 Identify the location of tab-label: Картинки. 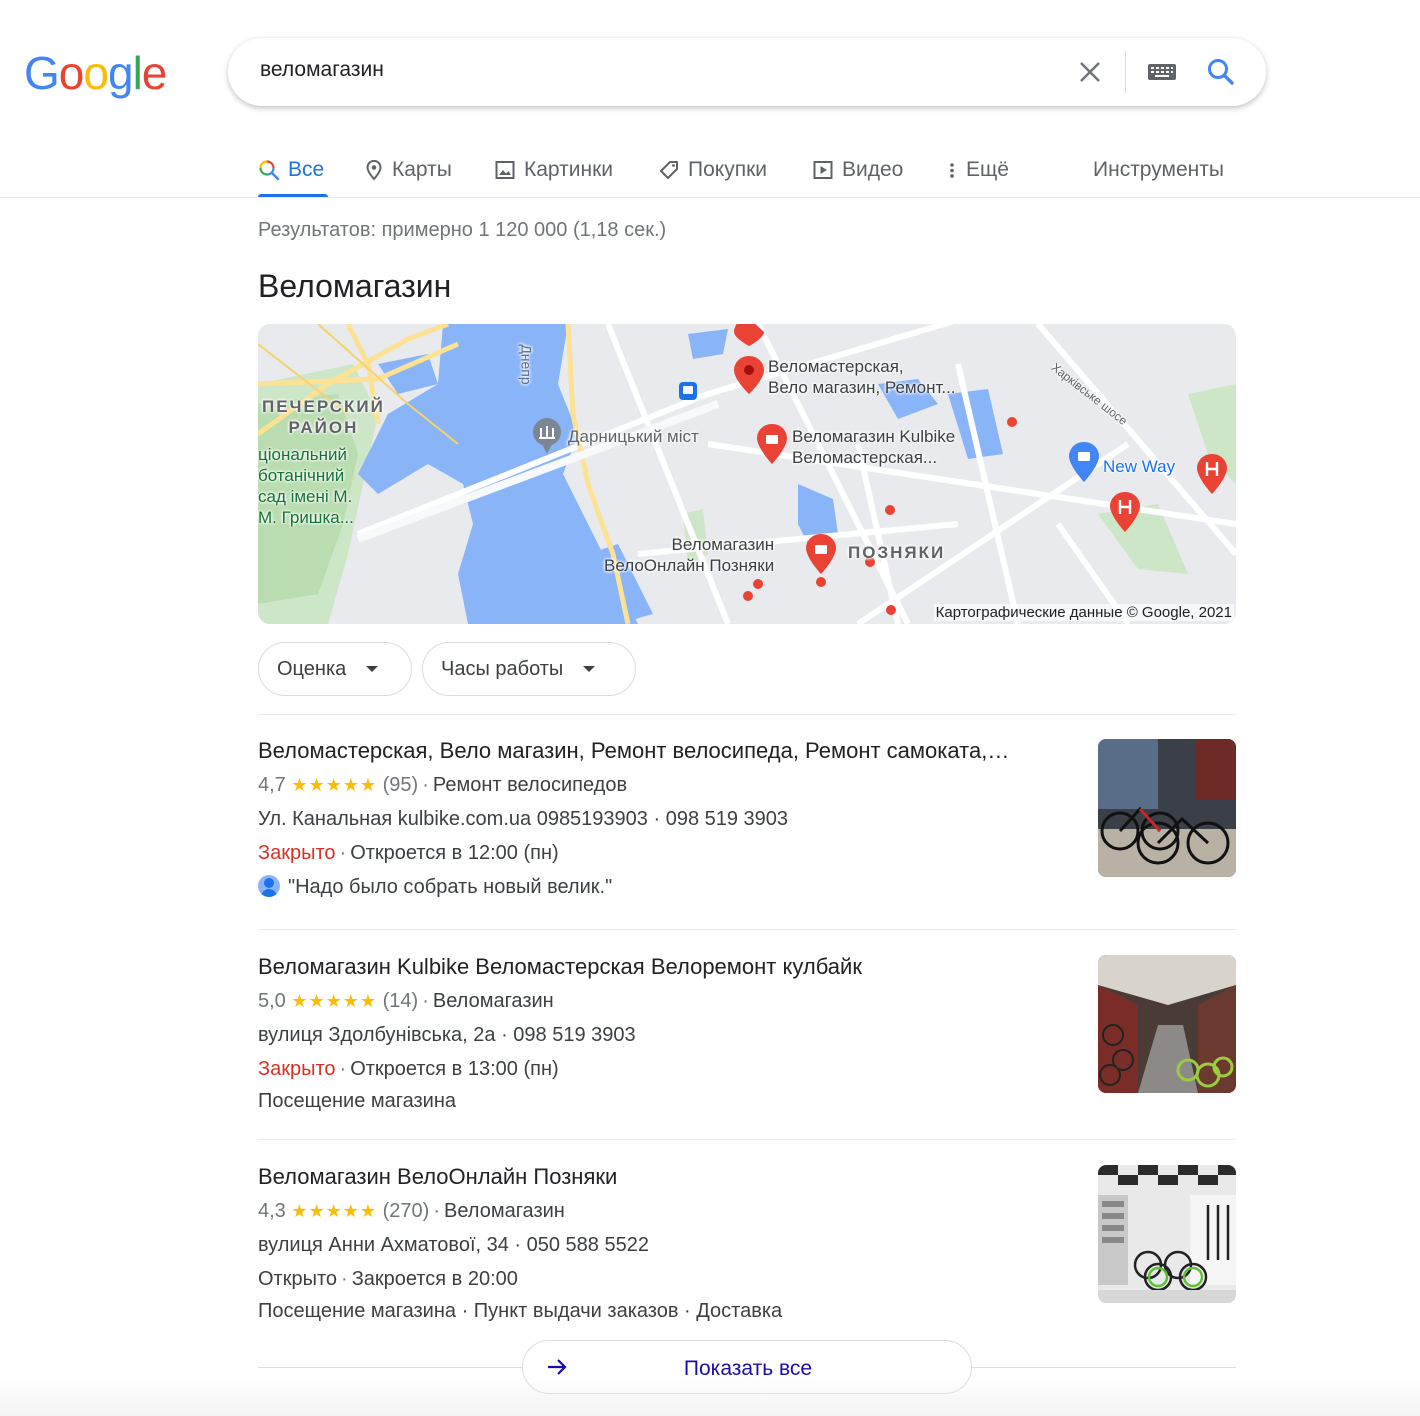
(568, 169).